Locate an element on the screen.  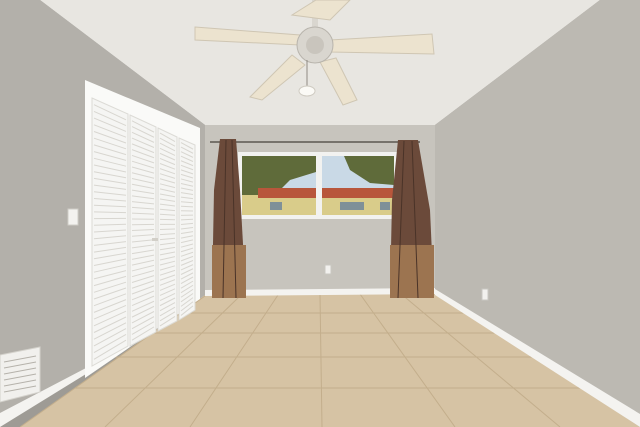
closet-knob is located at coordinates (155, 239).